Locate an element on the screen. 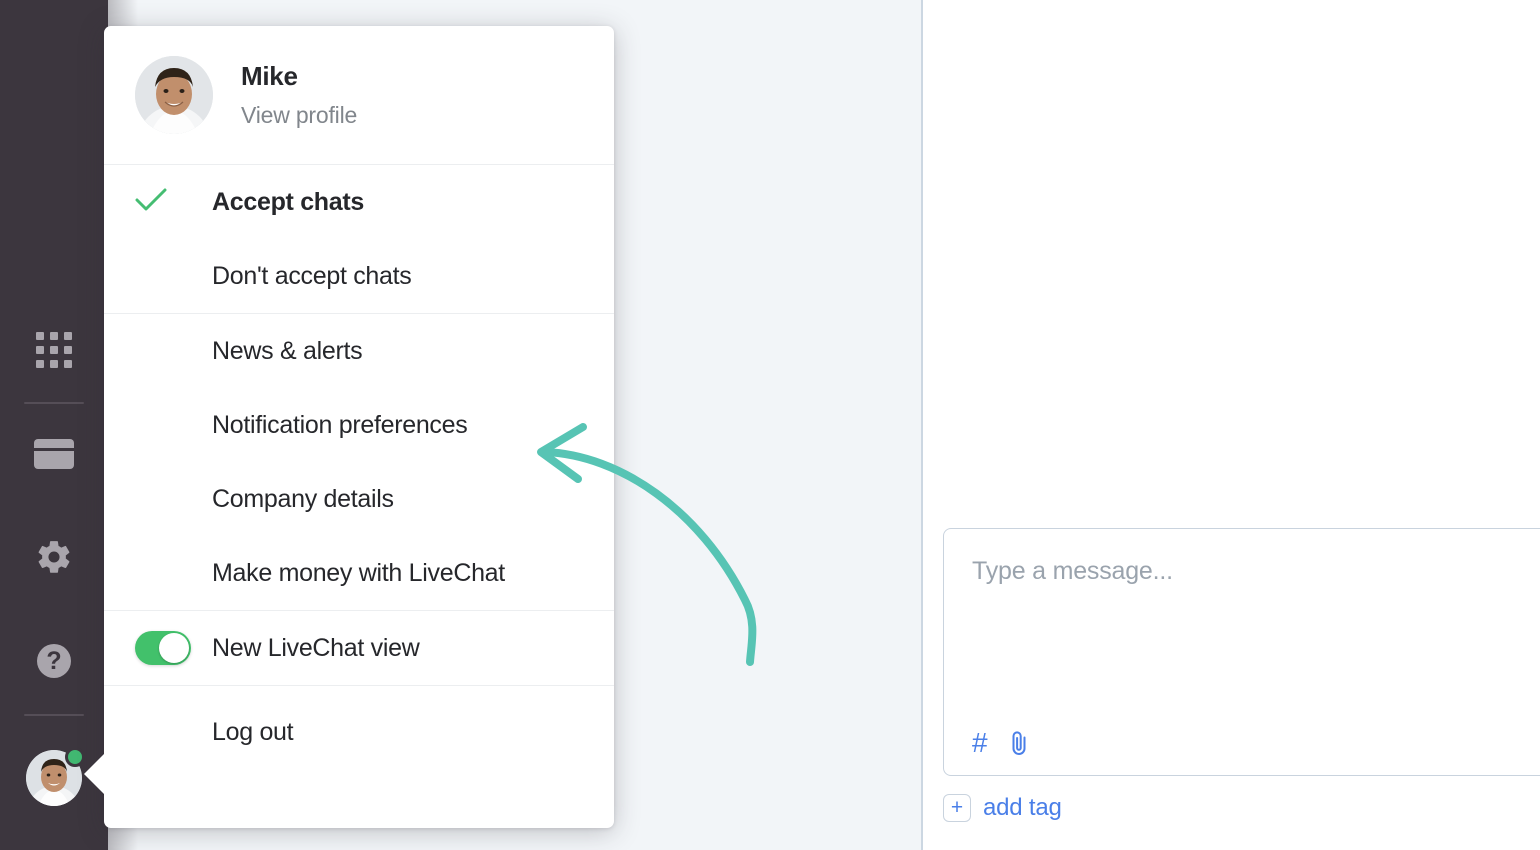  composer-toolbar: # is located at coordinates (1001, 743).